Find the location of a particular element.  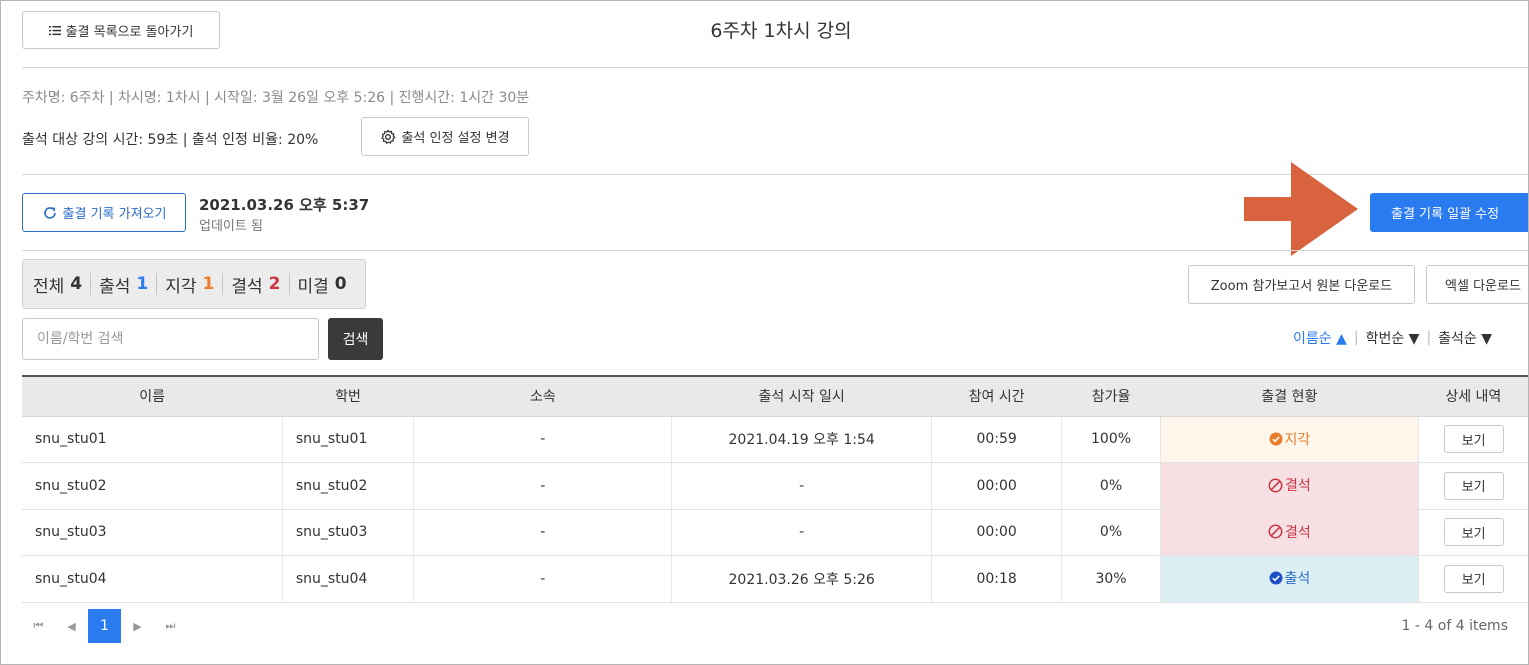

attendance-criteria: 출석 대상 강의 시간: 59초 | 출석 인정 비율: 20% is located at coordinates (170, 140).